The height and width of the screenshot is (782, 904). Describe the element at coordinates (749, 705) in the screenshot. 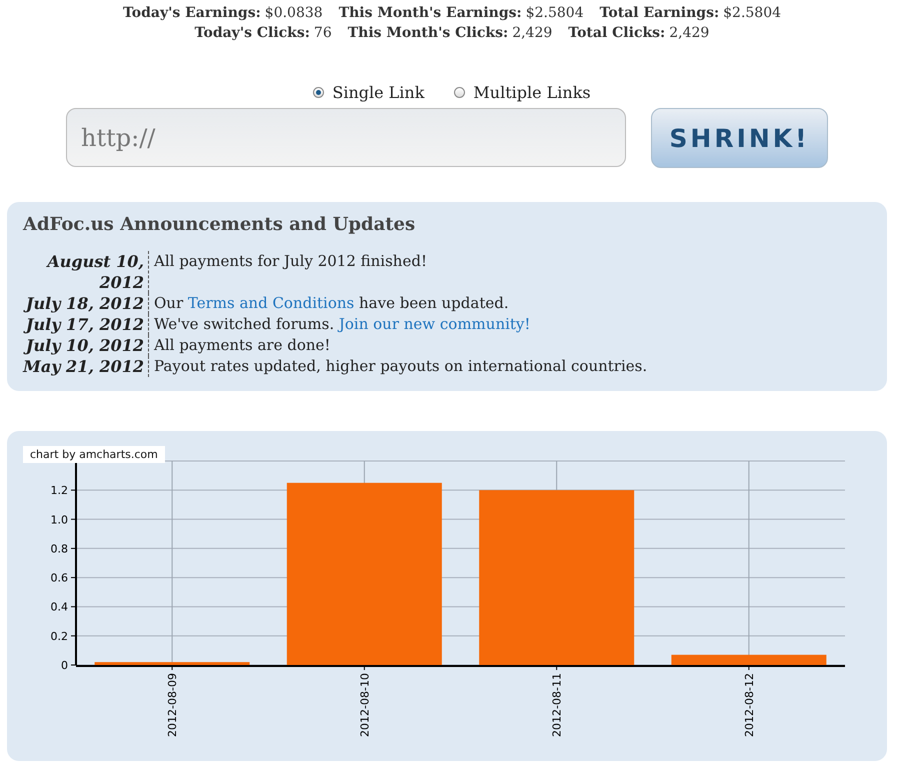

I see `x-tick-label: 2012-08-12` at that location.